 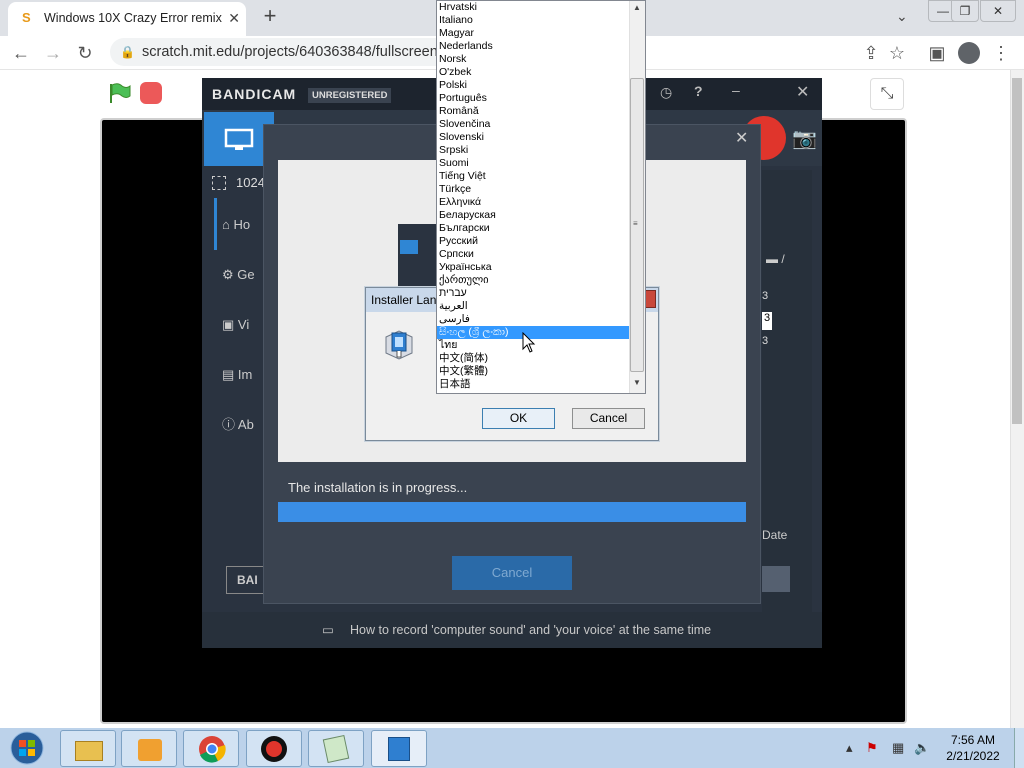 I want to click on minimize-icon: –, so click(x=736, y=90).